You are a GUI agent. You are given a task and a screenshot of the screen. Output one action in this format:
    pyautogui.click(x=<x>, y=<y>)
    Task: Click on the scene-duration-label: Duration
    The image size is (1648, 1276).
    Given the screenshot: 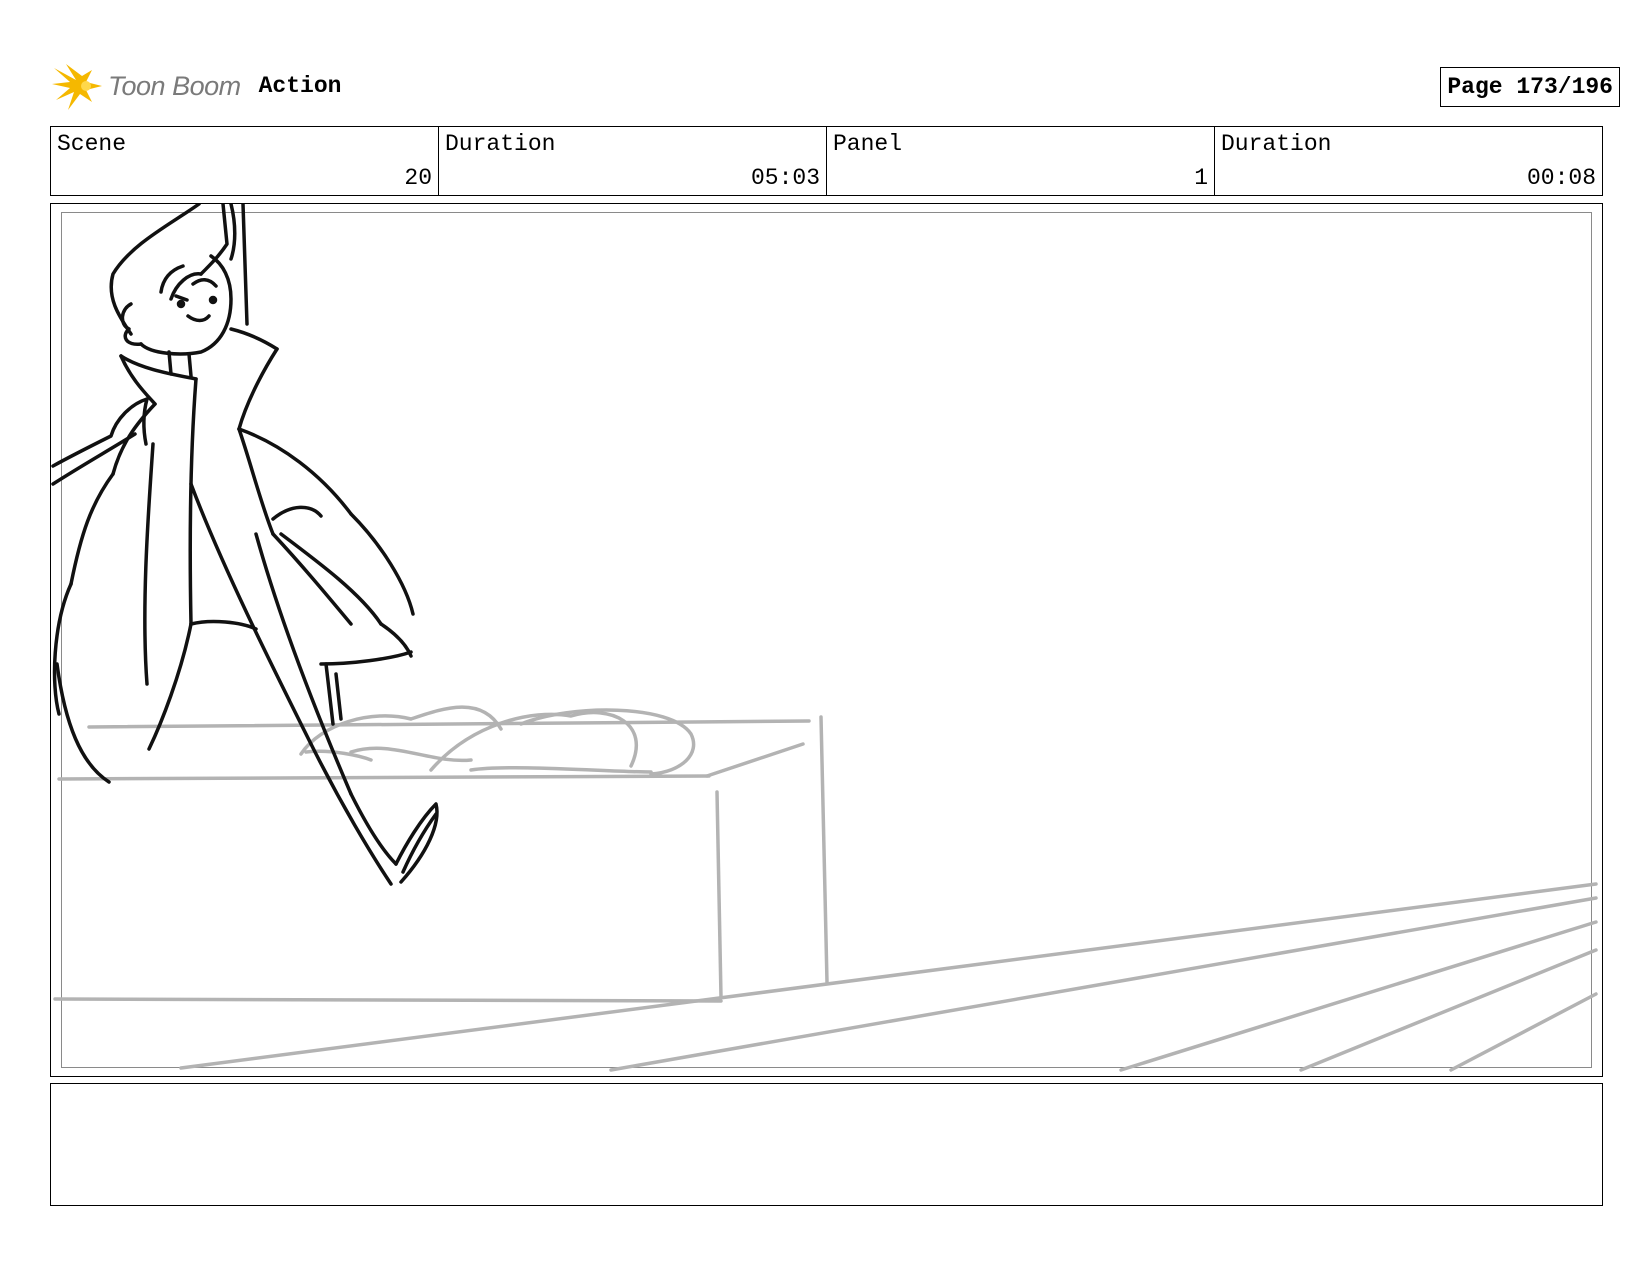 What is the action you would take?
    pyautogui.click(x=500, y=144)
    